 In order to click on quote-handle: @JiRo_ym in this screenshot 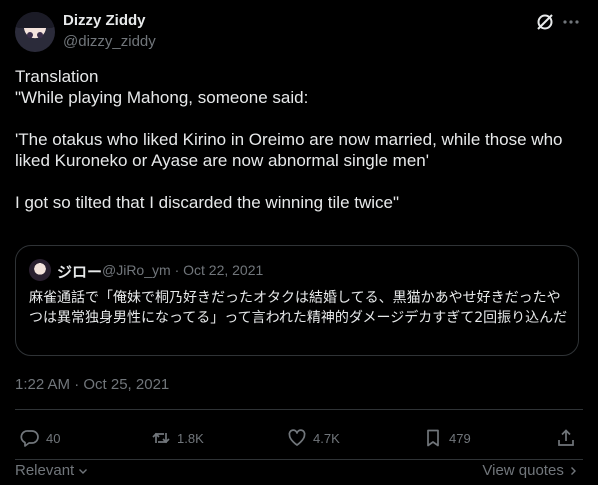, I will do `click(136, 270)`.